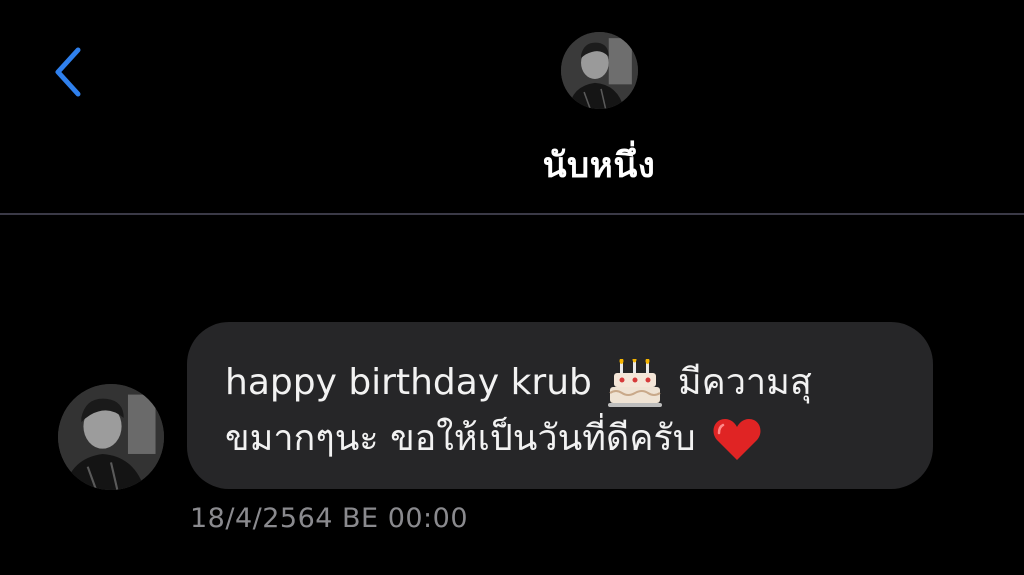 The image size is (1024, 575). I want to click on red-heart-icon, so click(737, 439).